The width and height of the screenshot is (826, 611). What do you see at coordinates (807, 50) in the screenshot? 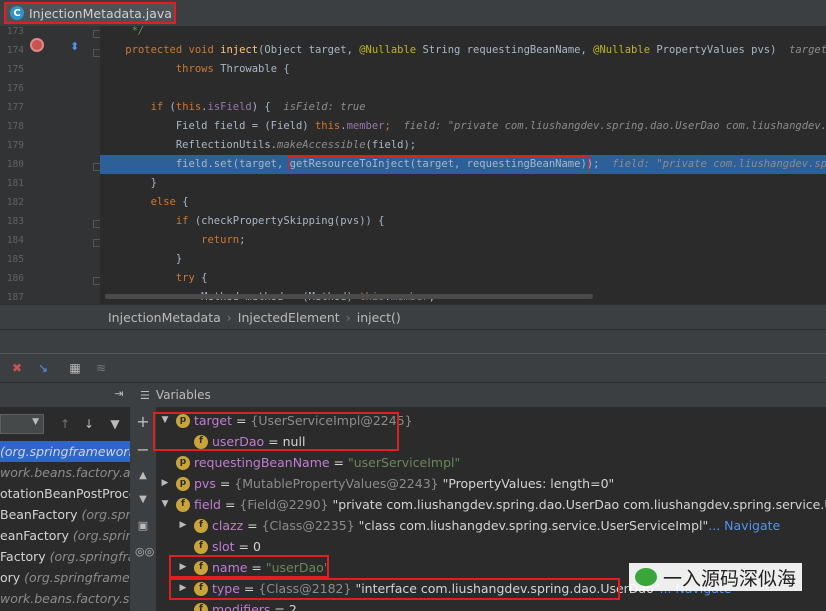
I see `code-token: target:` at bounding box center [807, 50].